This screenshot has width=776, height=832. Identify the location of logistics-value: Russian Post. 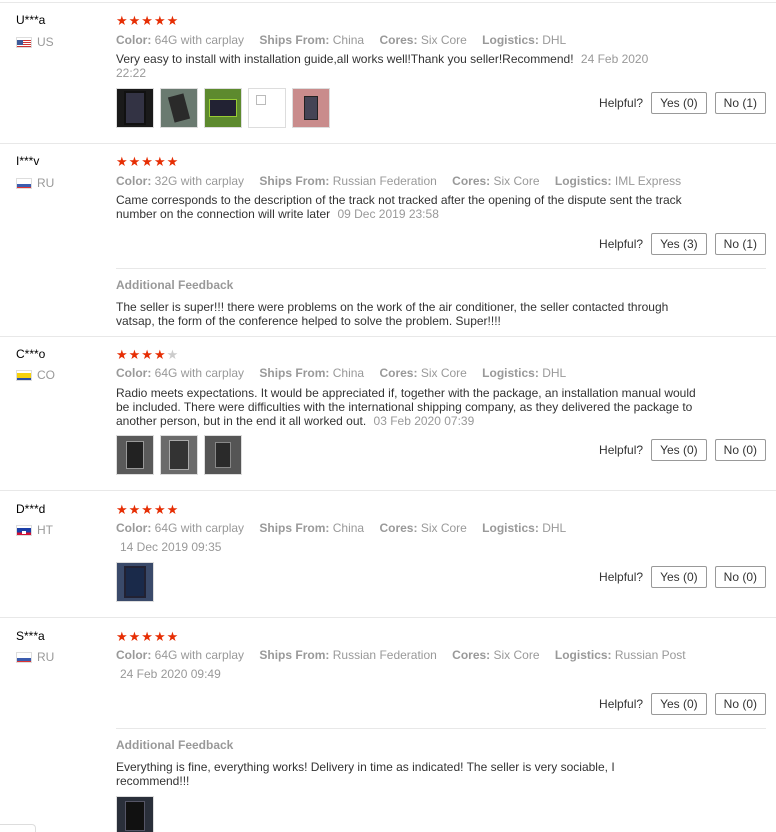
(650, 655).